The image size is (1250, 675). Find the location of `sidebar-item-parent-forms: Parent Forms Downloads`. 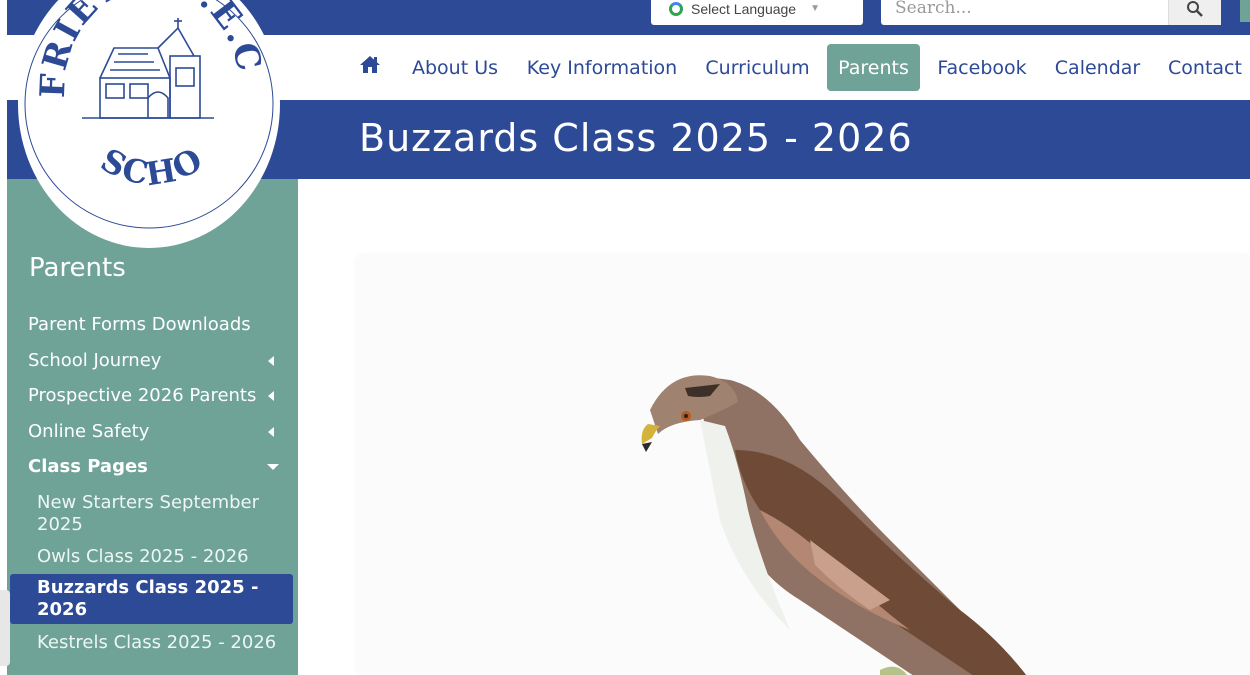

sidebar-item-parent-forms: Parent Forms Downloads is located at coordinates (139, 324).